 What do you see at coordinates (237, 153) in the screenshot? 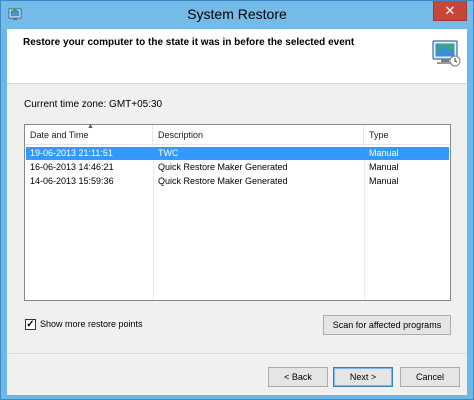
I see `list-item: 19-06-2013 21:11:51 TWC Manual` at bounding box center [237, 153].